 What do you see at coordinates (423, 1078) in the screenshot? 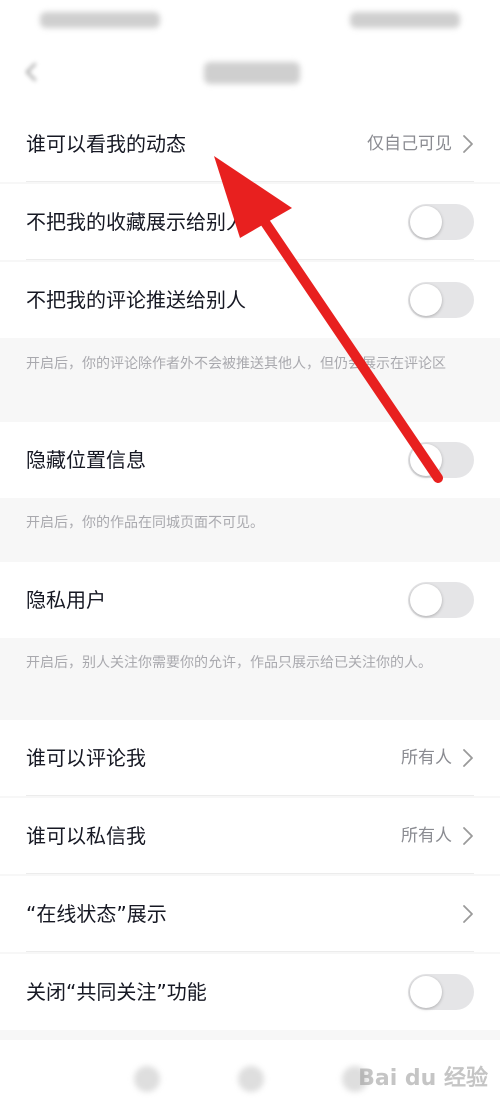
I see `baidu-jingyan-watermark: Bai du 经验` at bounding box center [423, 1078].